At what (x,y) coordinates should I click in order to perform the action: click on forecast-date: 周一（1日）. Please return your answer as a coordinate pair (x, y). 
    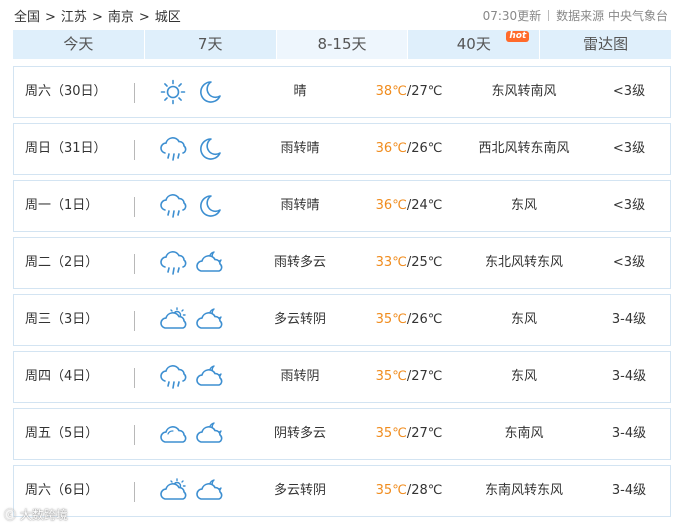
    Looking at the image, I should click on (62, 205).